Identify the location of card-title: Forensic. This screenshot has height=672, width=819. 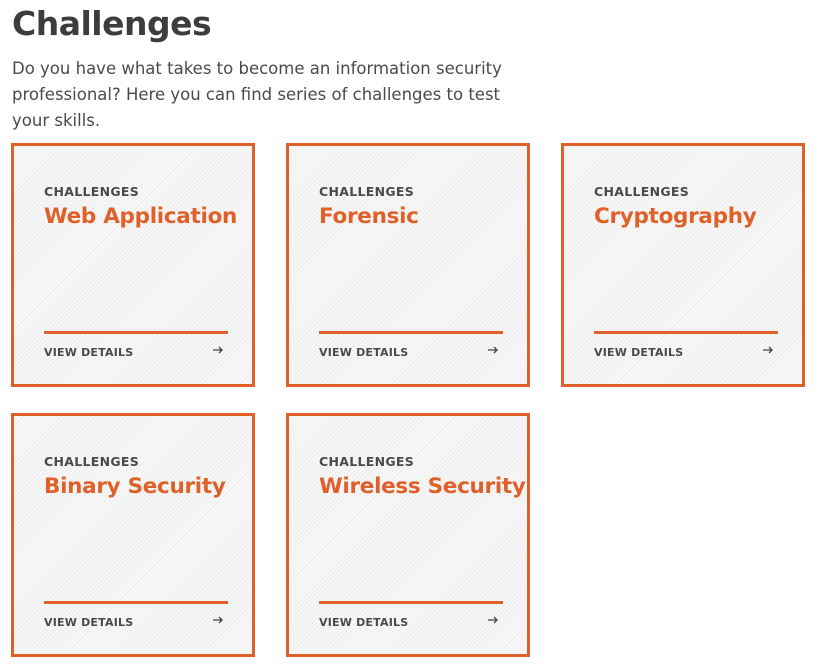
(369, 216).